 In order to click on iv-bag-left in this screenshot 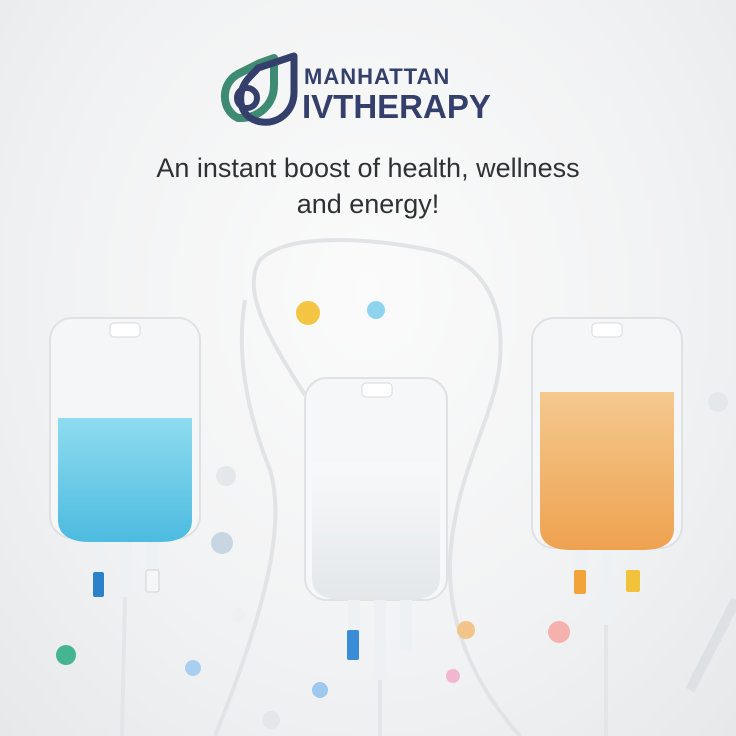, I will do `click(125, 526)`.